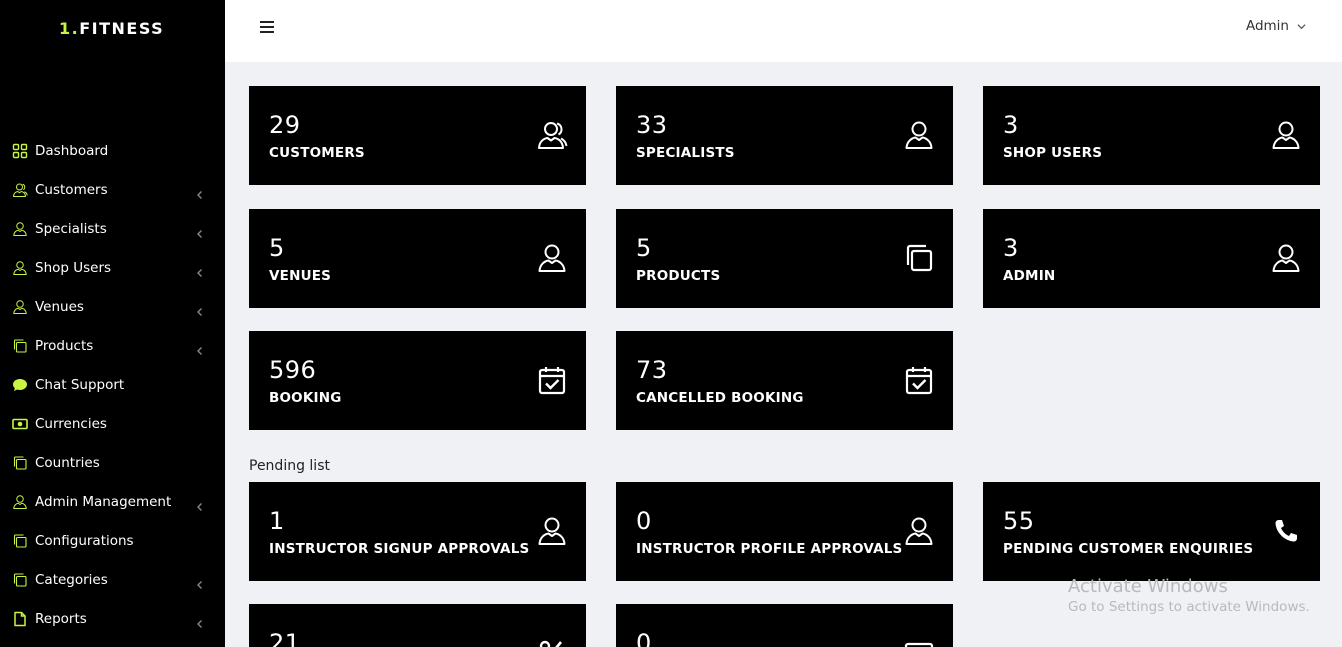 Image resolution: width=1342 pixels, height=647 pixels. Describe the element at coordinates (72, 150) in the screenshot. I see `sidebar-item-label: Dashboard` at that location.